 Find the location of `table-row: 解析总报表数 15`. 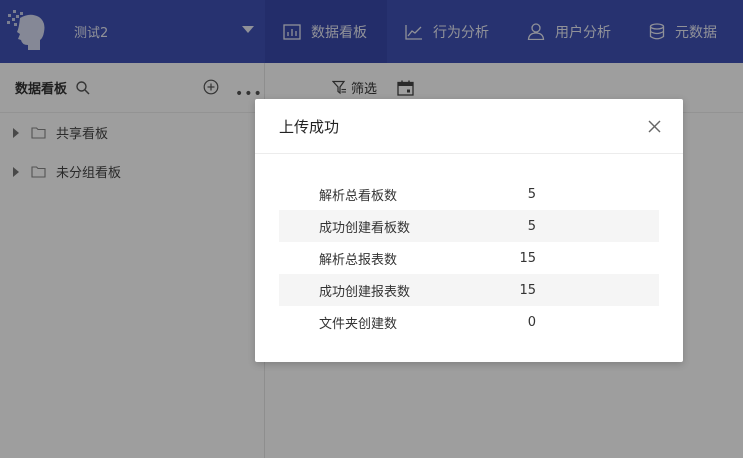

table-row: 解析总报表数 15 is located at coordinates (469, 258).